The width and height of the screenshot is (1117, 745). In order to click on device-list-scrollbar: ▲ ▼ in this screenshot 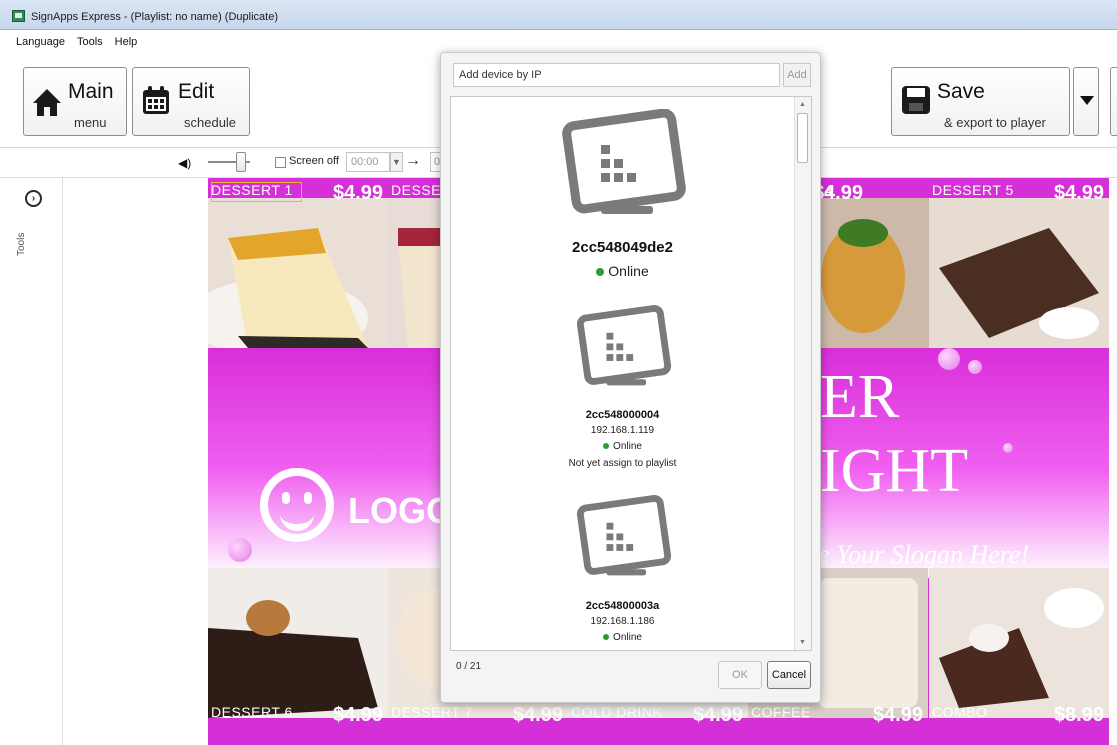, I will do `click(802, 373)`.